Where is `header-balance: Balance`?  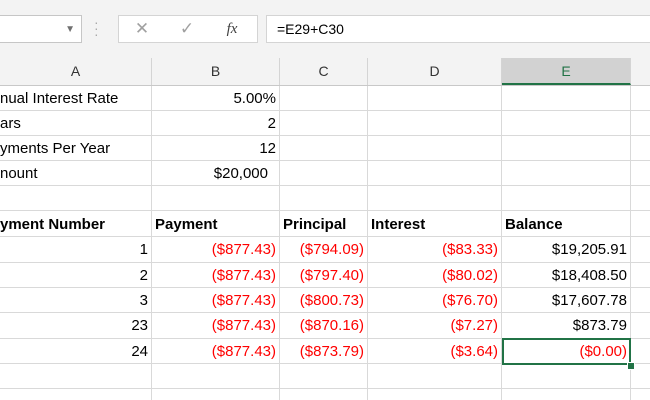 header-balance: Balance is located at coordinates (566, 224).